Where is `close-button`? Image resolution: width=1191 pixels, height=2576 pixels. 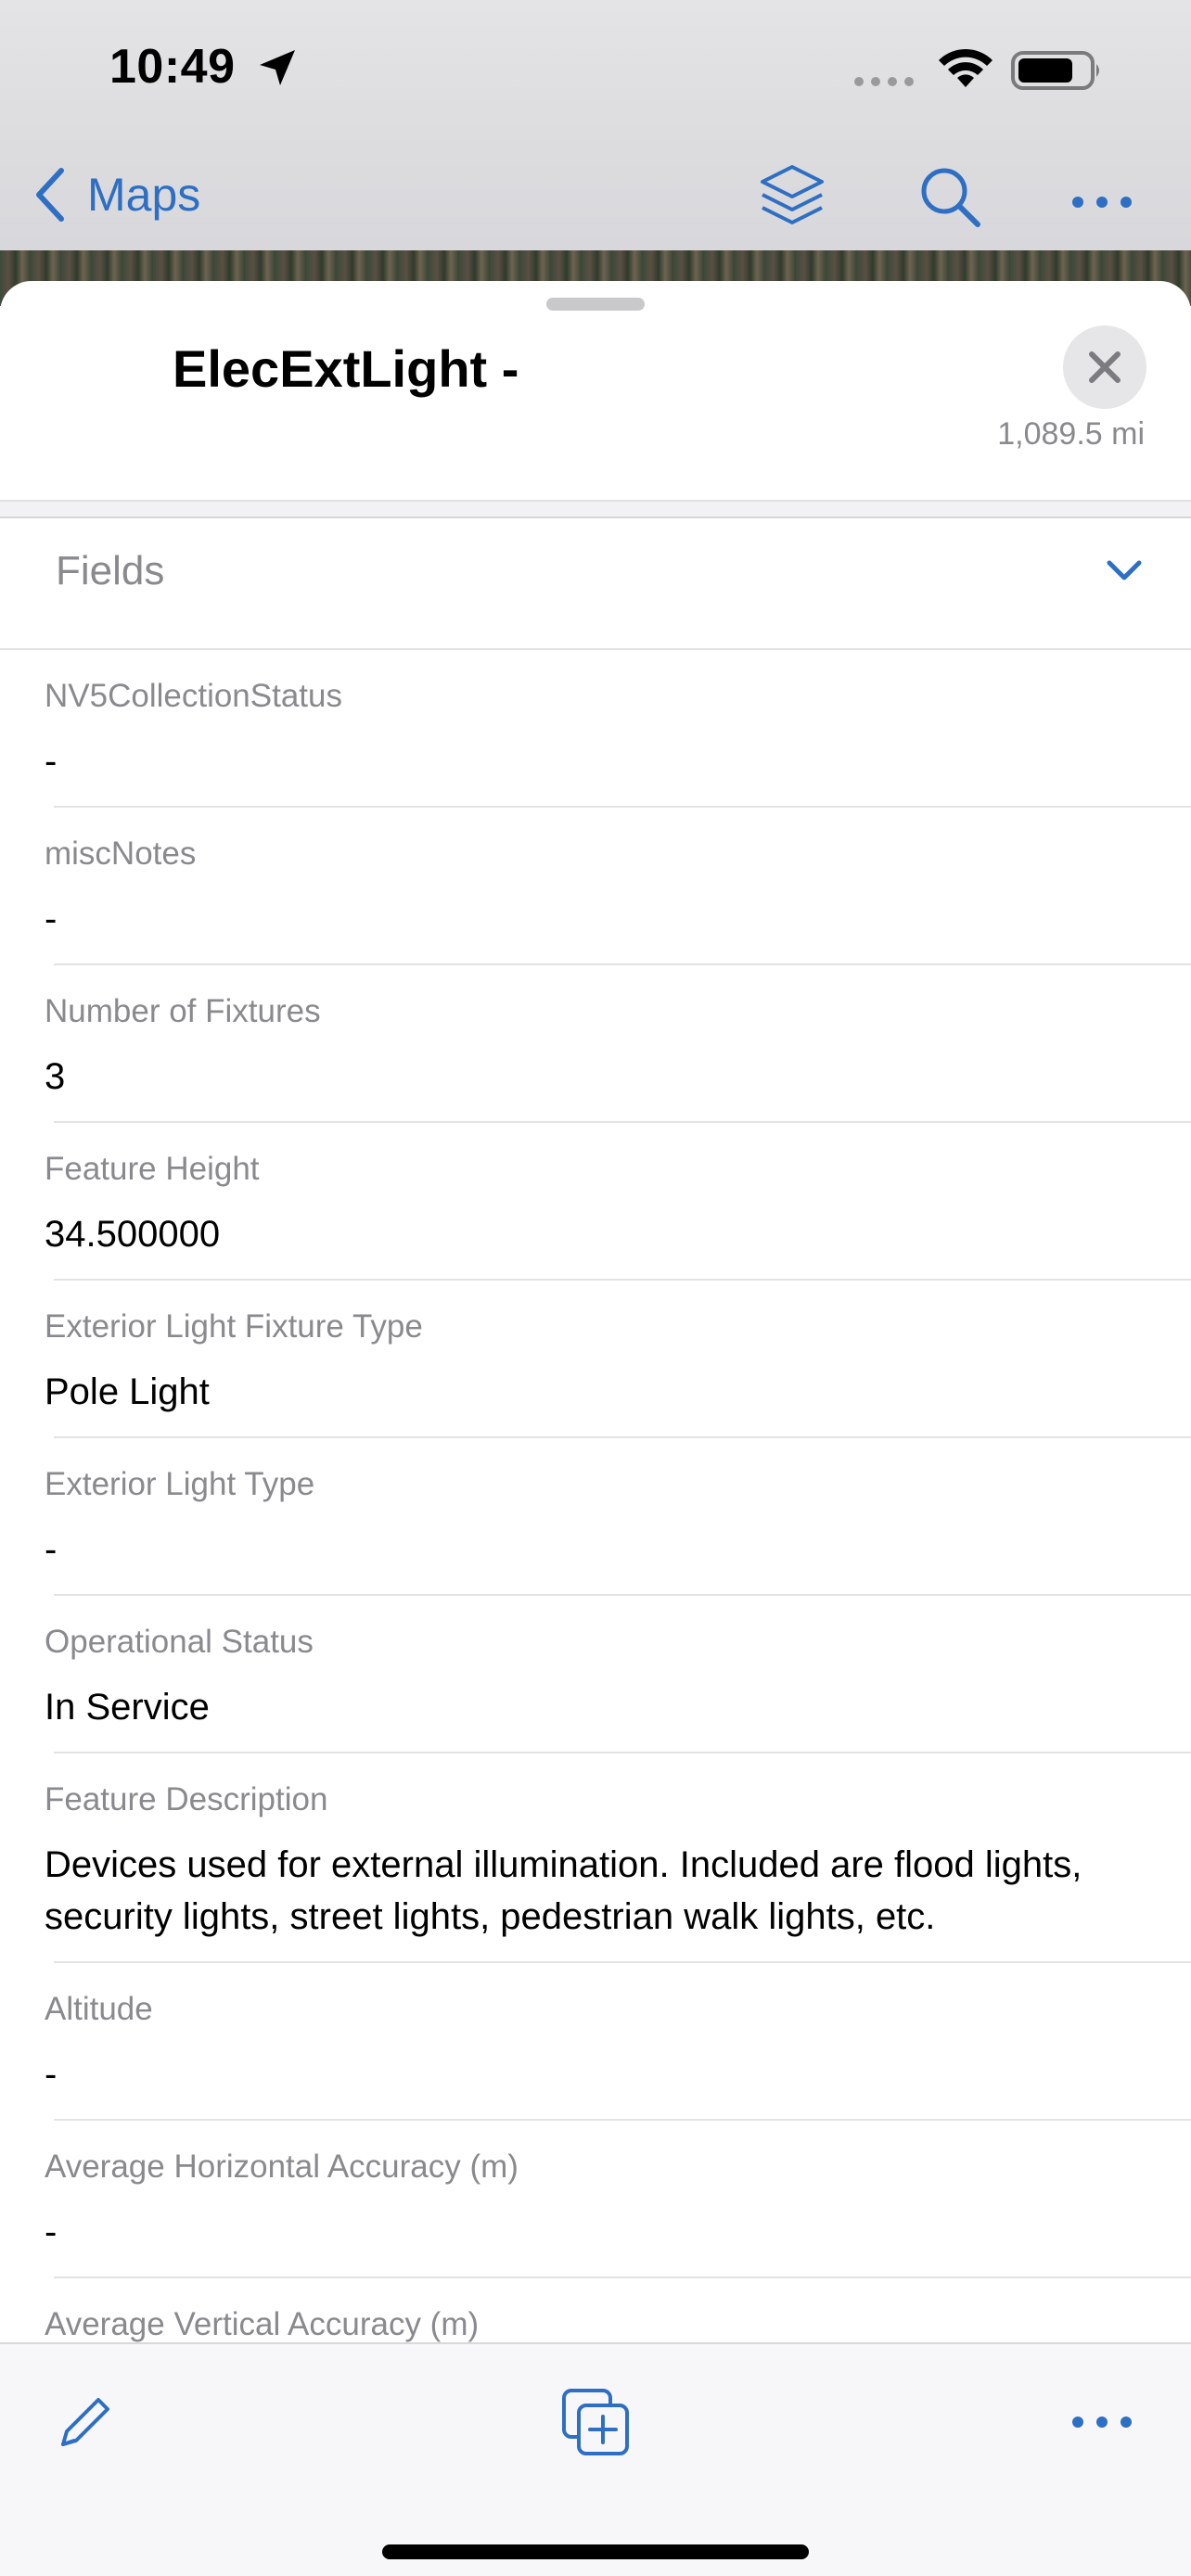 close-button is located at coordinates (1104, 367).